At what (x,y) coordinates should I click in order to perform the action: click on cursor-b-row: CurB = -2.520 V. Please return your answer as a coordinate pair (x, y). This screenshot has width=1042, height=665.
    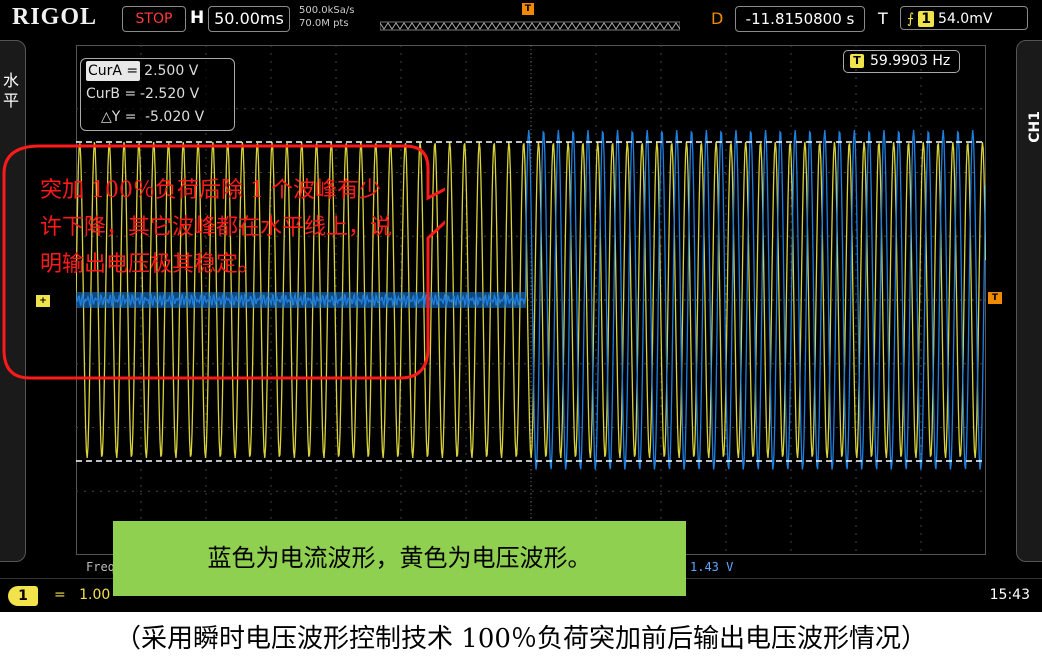
    Looking at the image, I should click on (142, 94).